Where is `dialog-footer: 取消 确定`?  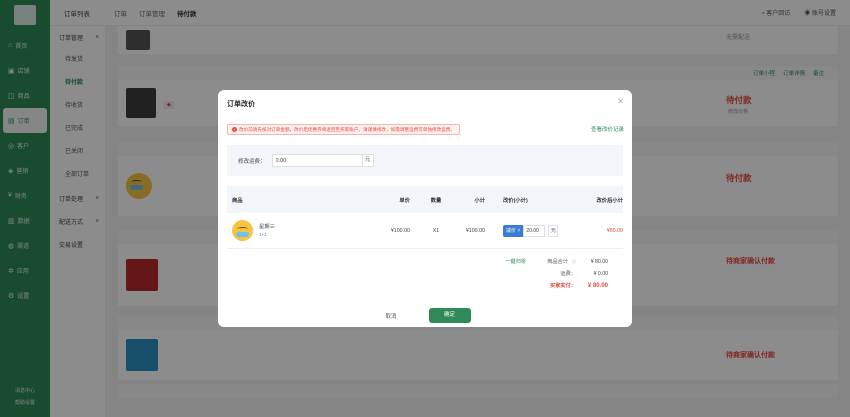 dialog-footer: 取消 确定 is located at coordinates (425, 315).